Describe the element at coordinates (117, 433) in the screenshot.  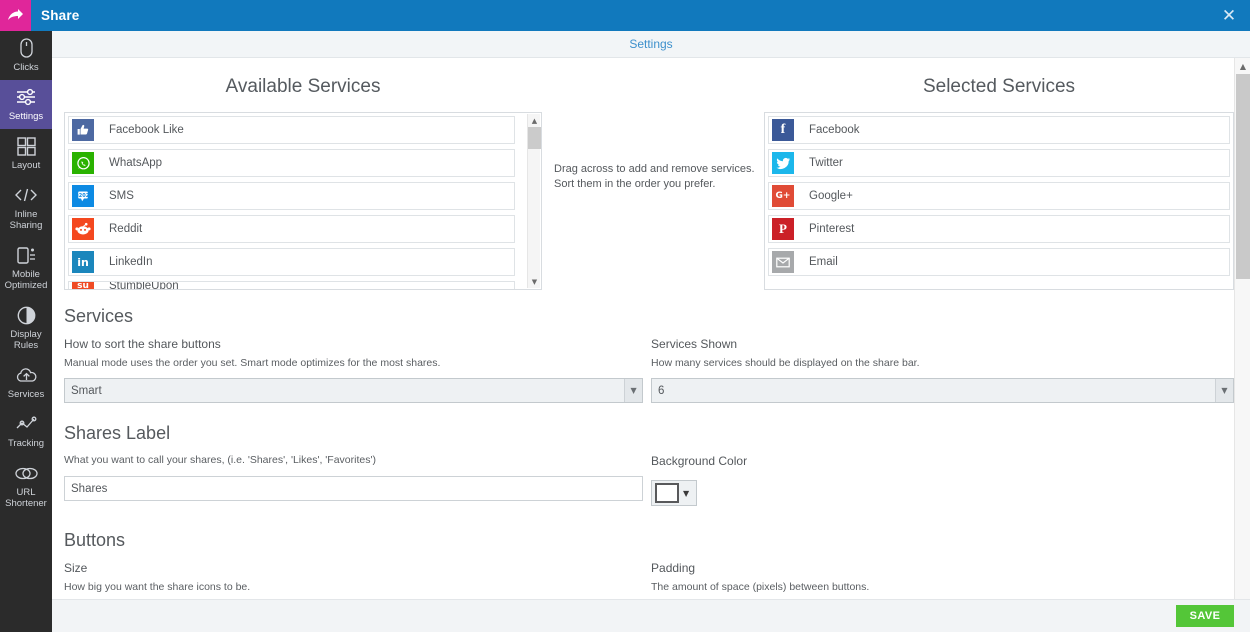
I see `section-heading: Shares Label` at that location.